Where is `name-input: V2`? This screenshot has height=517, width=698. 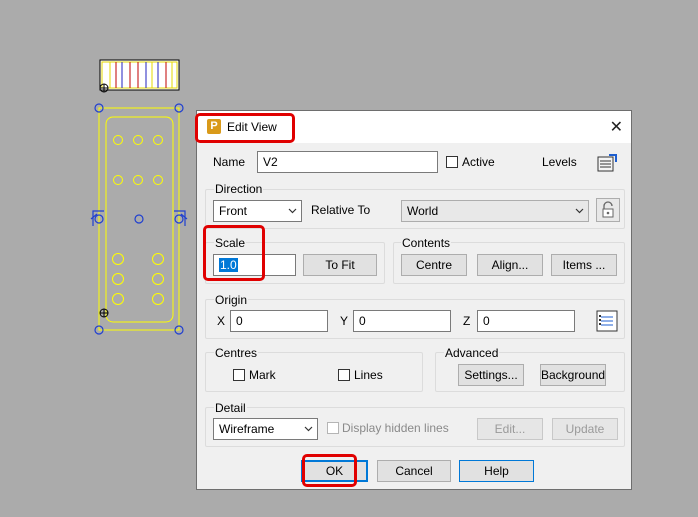 name-input: V2 is located at coordinates (347, 162).